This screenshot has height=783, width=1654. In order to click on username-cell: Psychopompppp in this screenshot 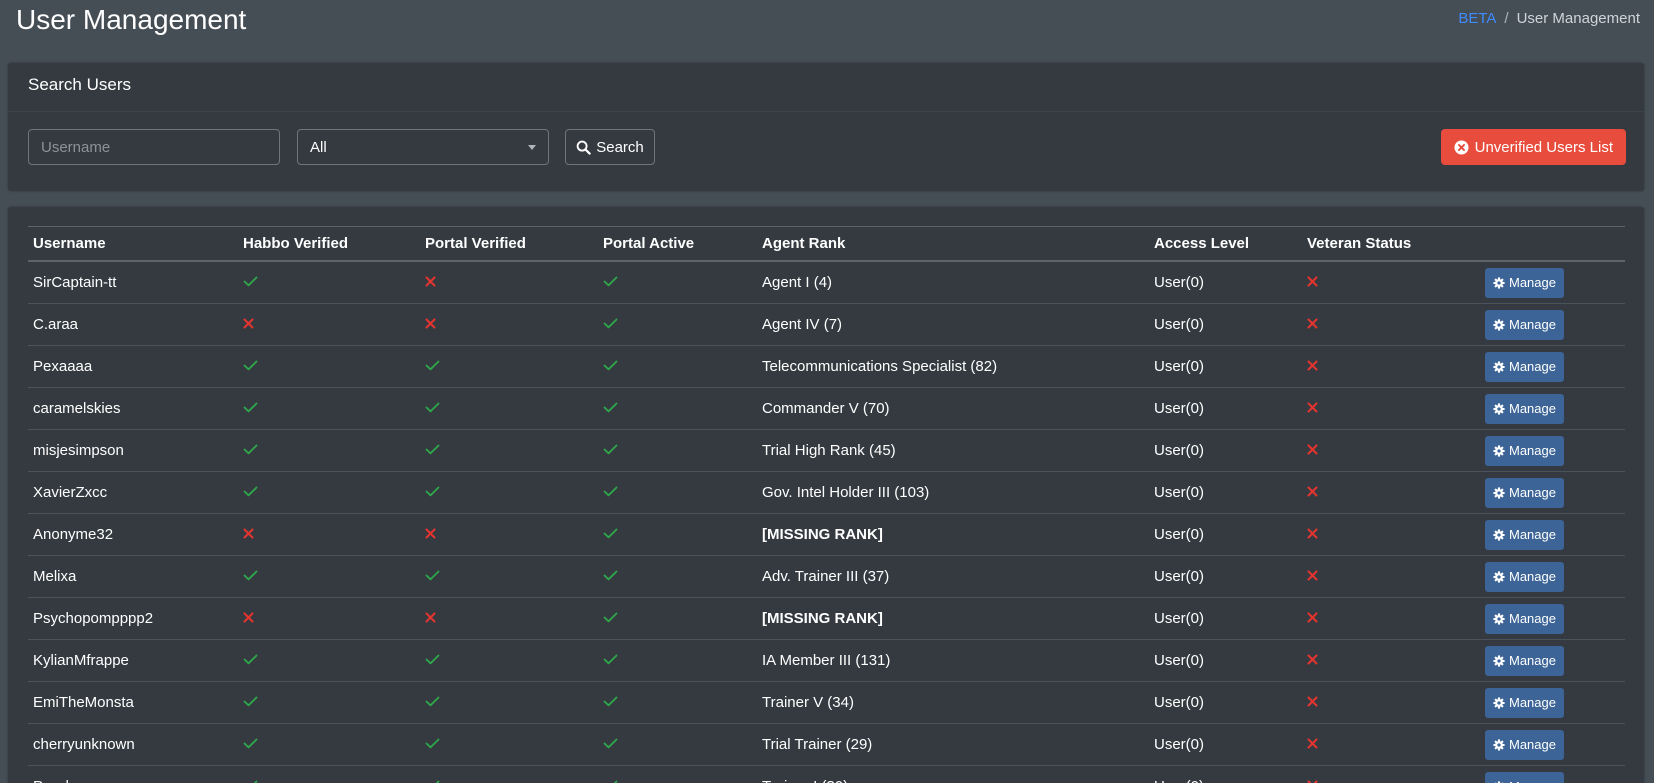, I will do `click(133, 774)`.